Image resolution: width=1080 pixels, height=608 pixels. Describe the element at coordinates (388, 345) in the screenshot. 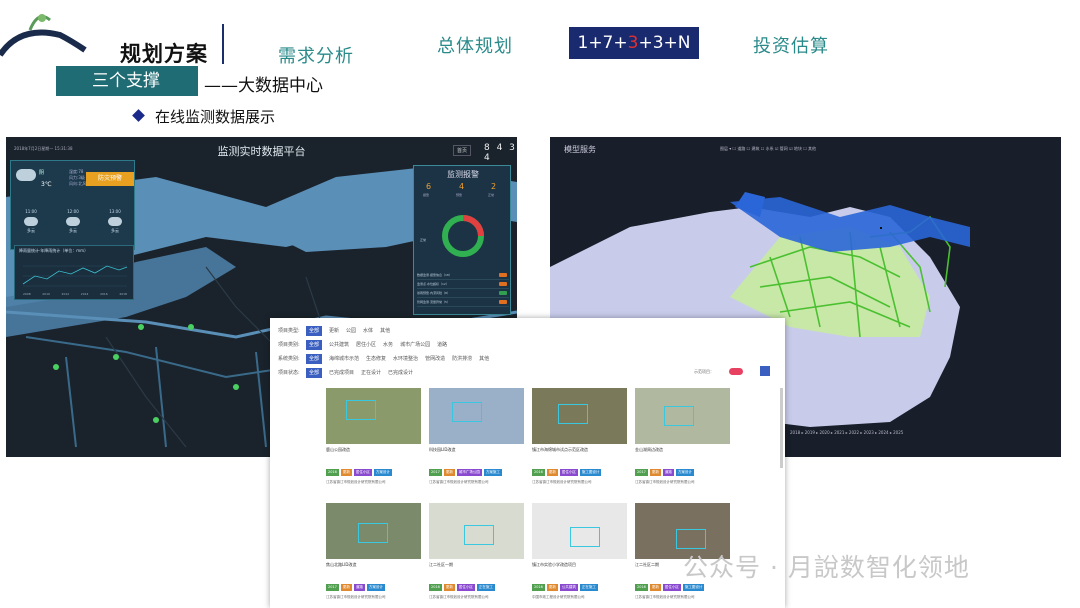

I see `filter-option: 水务` at that location.